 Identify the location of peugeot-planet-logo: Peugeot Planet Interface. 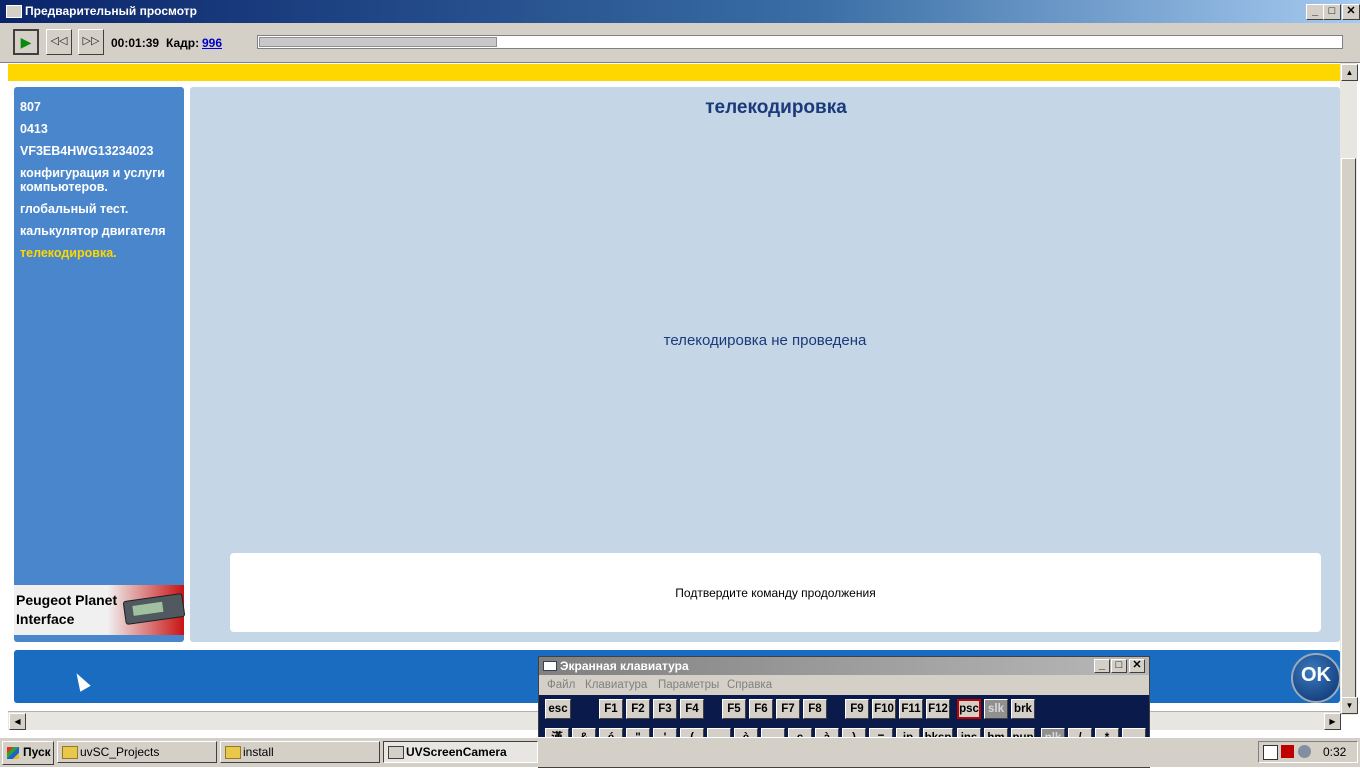
(100, 610).